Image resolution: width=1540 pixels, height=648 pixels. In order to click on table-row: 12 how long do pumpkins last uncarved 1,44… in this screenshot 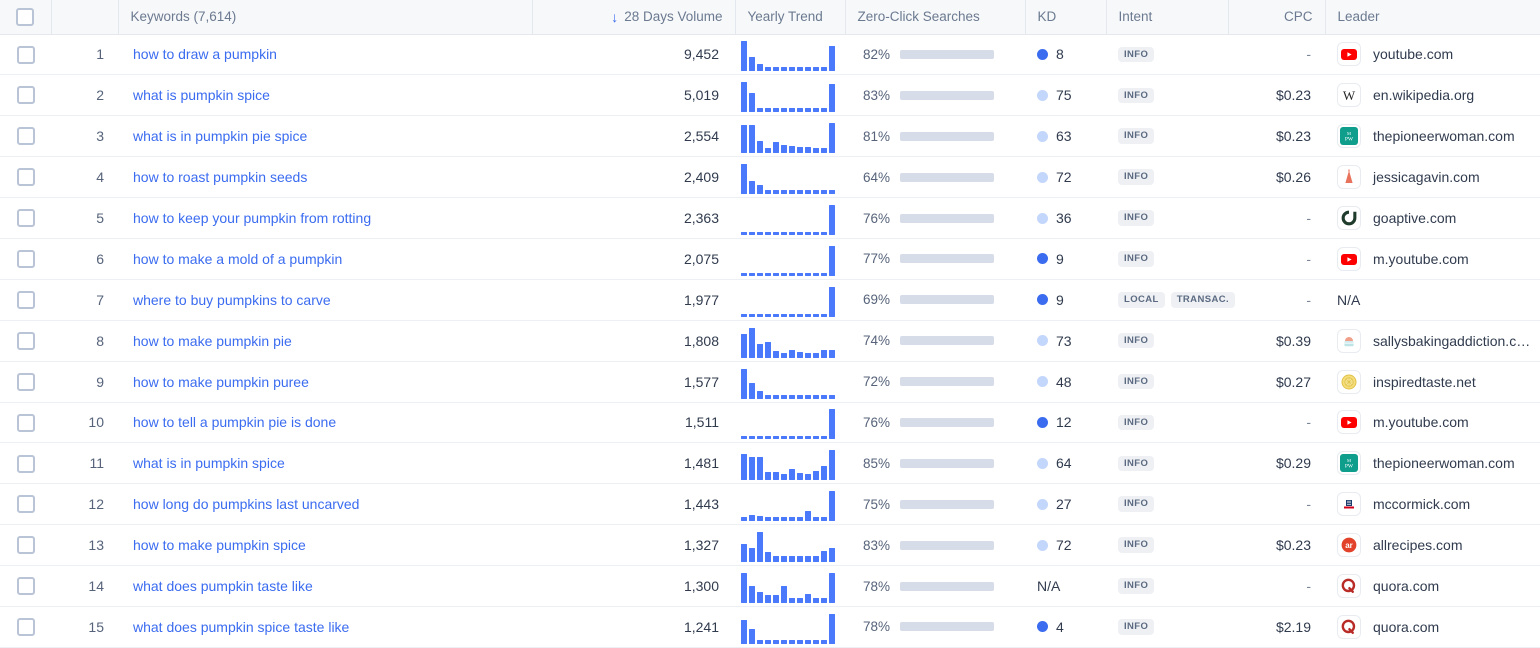, I will do `click(770, 504)`.